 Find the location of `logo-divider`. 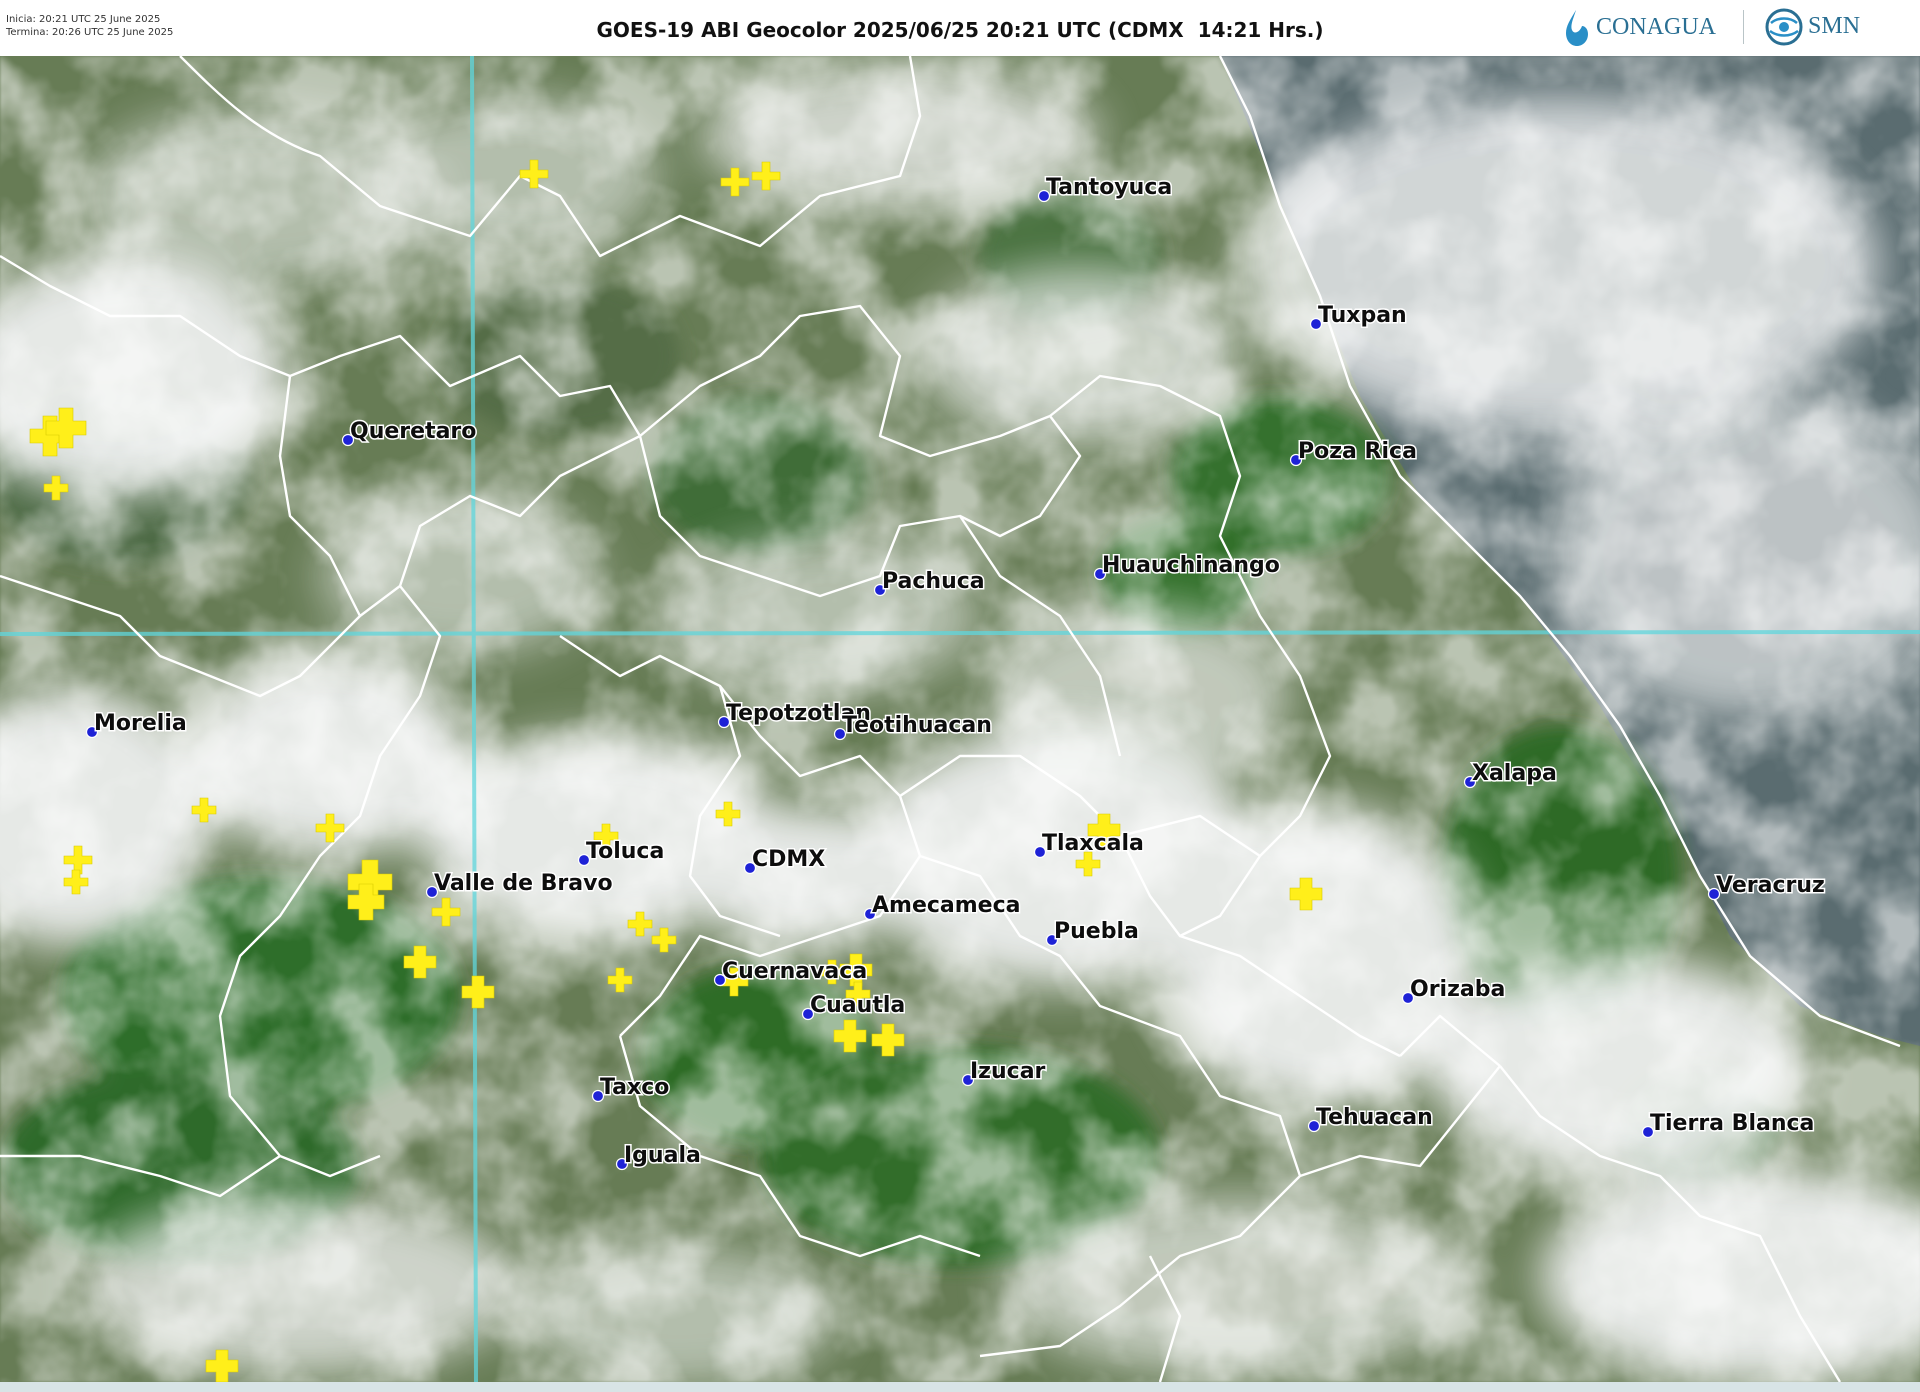

logo-divider is located at coordinates (1743, 27).